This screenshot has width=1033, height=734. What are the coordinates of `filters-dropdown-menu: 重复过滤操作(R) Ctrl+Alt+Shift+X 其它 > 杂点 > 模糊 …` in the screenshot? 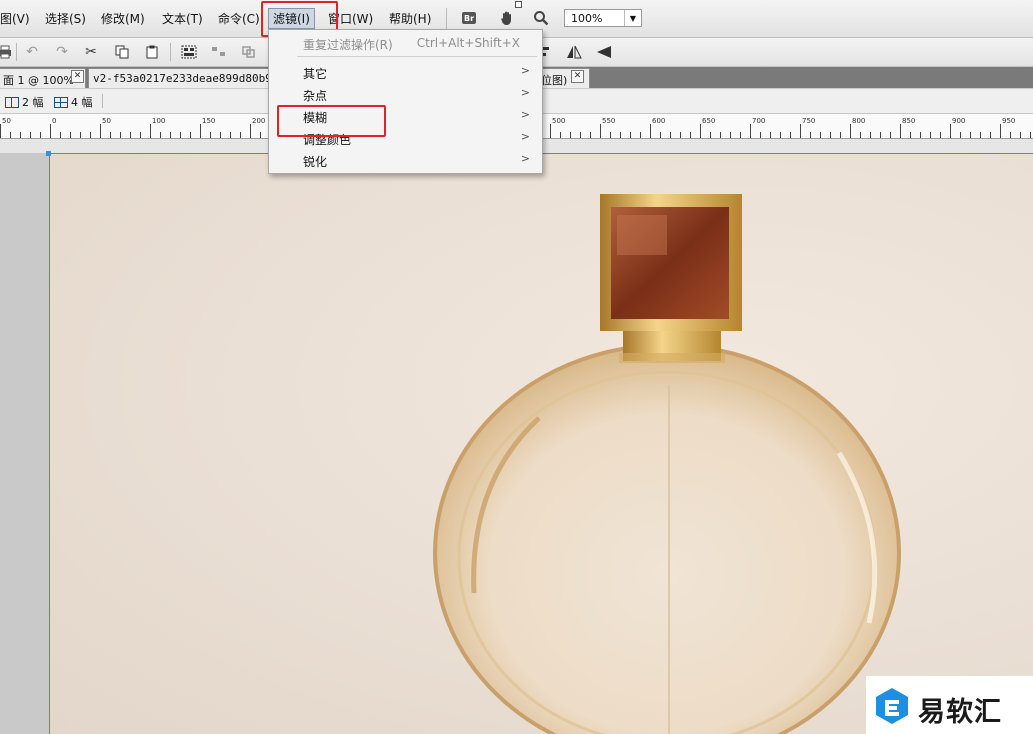 It's located at (405, 101).